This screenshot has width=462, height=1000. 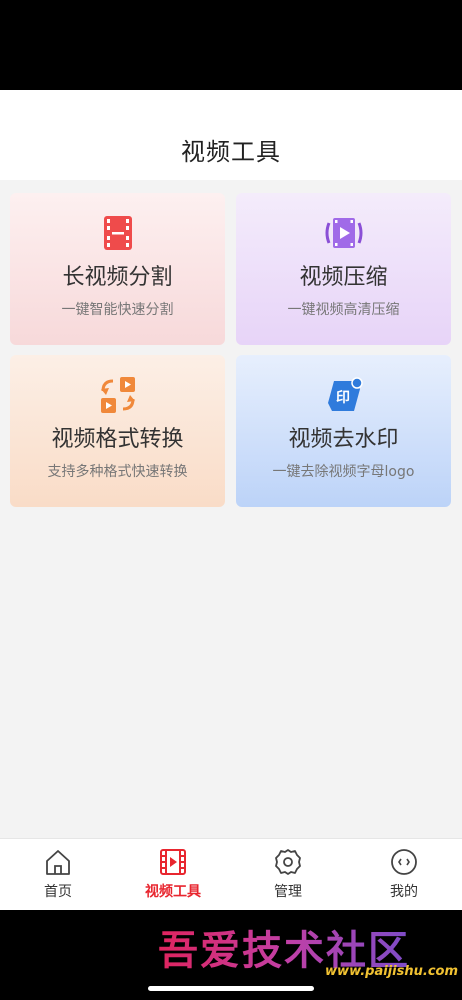 I want to click on card-video-compress: 视频压缩 一键视频高清压缩, so click(x=343, y=269).